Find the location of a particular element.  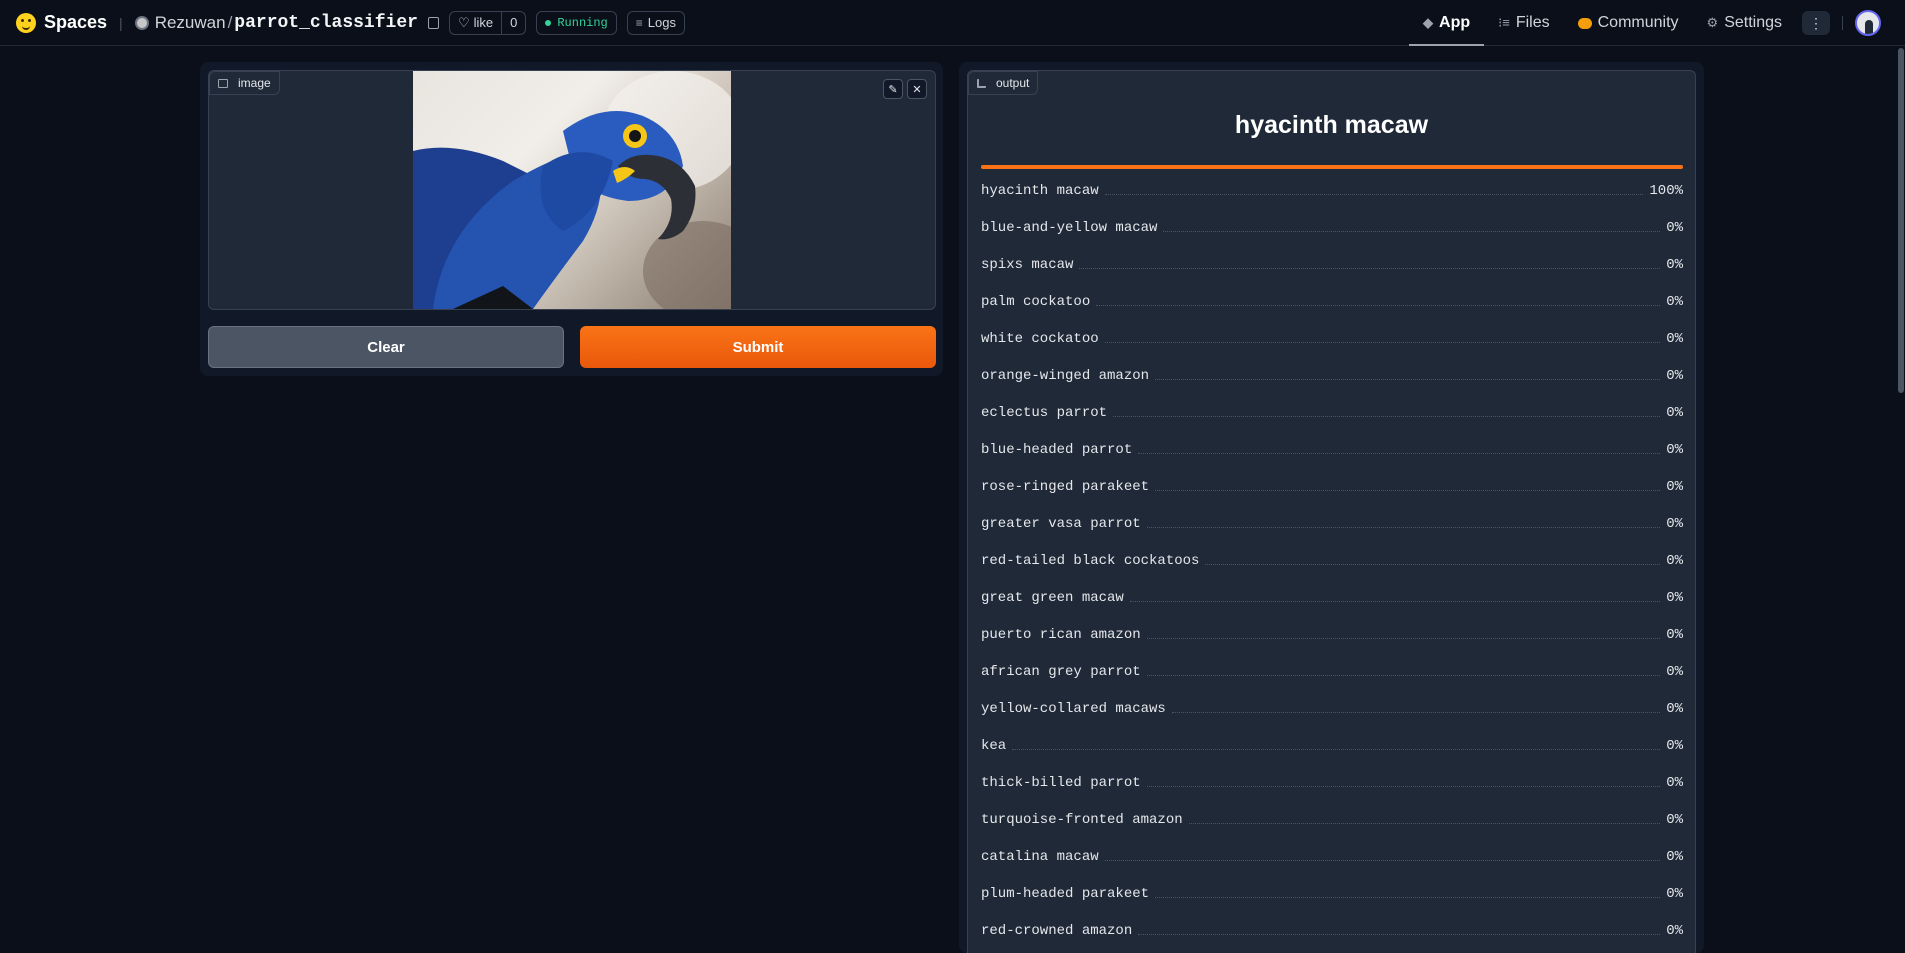

logs-icon: ≡ is located at coordinates (639, 22).